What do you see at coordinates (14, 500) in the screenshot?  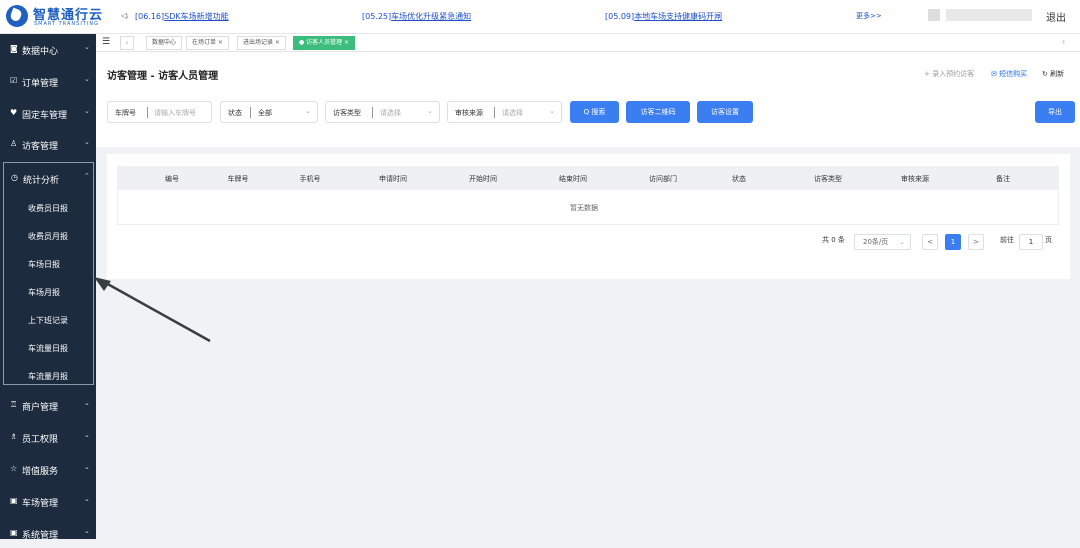 I see `parking-icon: ▣` at bounding box center [14, 500].